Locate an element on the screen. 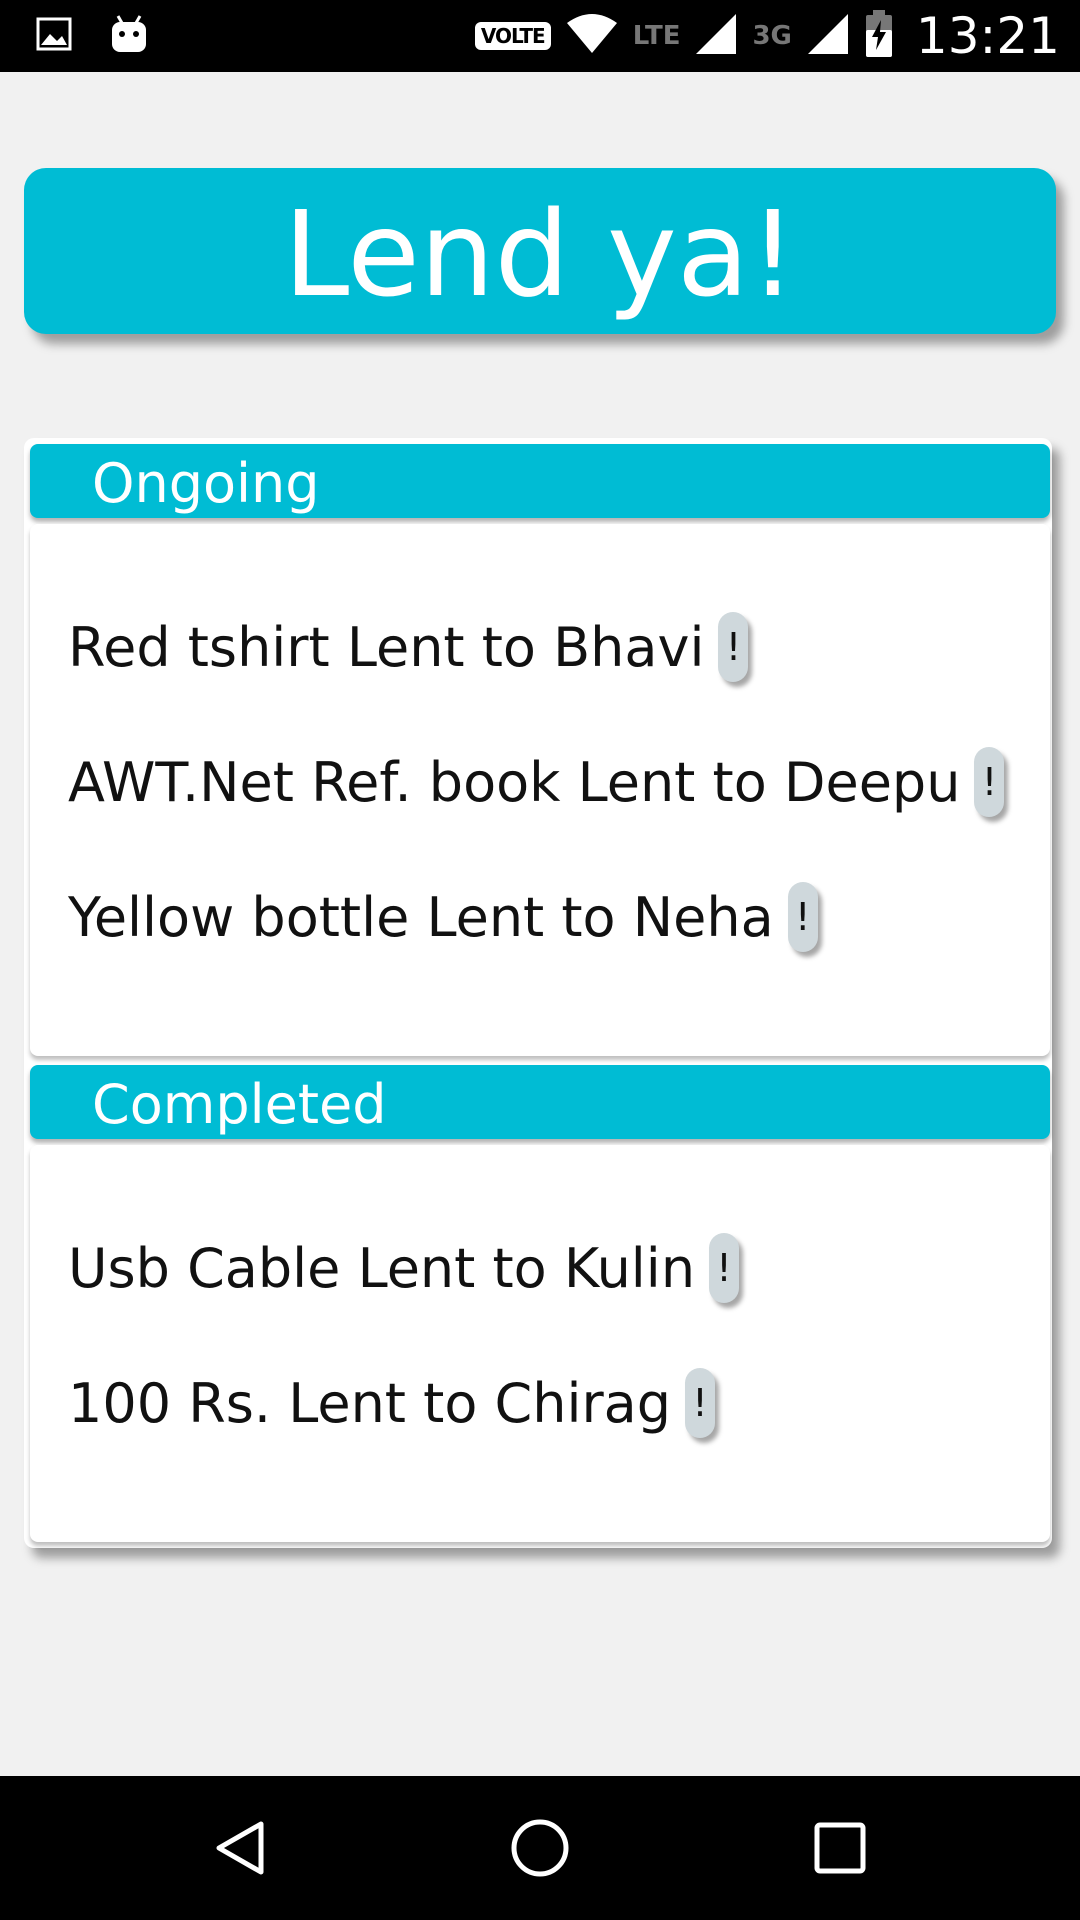 This screenshot has width=1080, height=1920. signal-icon is located at coordinates (716, 36).